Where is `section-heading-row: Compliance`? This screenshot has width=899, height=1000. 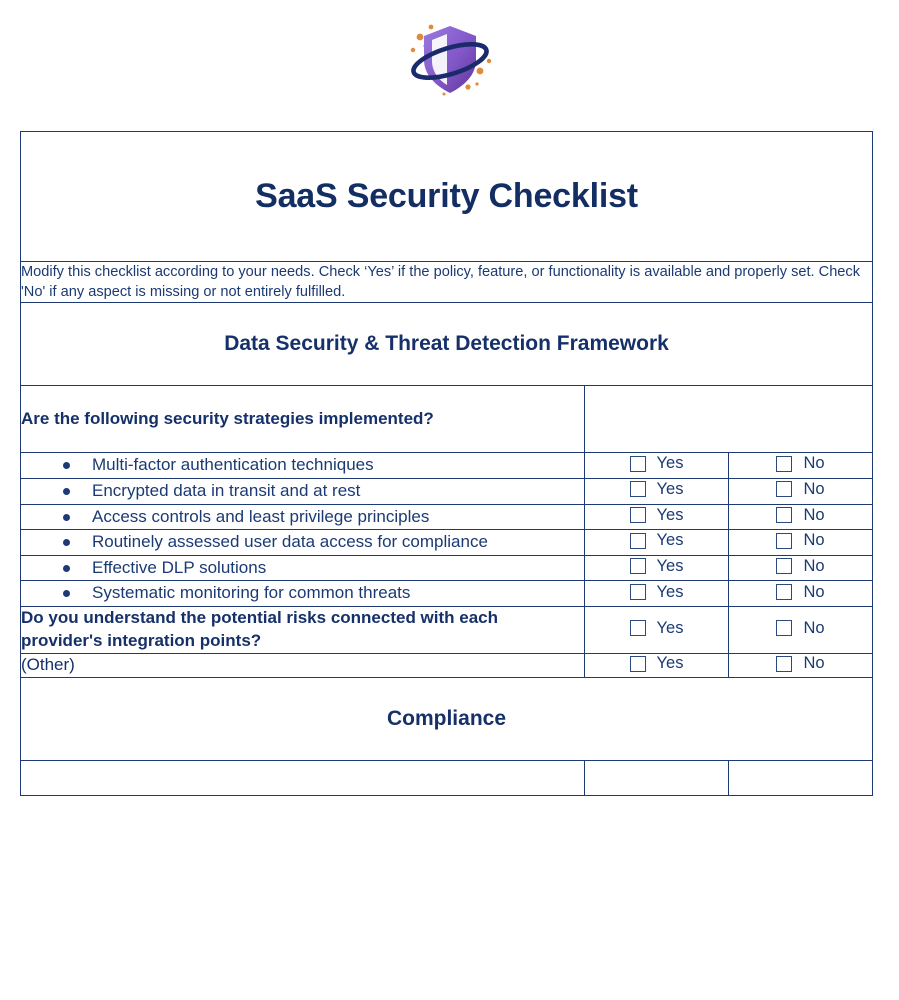 section-heading-row: Compliance is located at coordinates (446, 718).